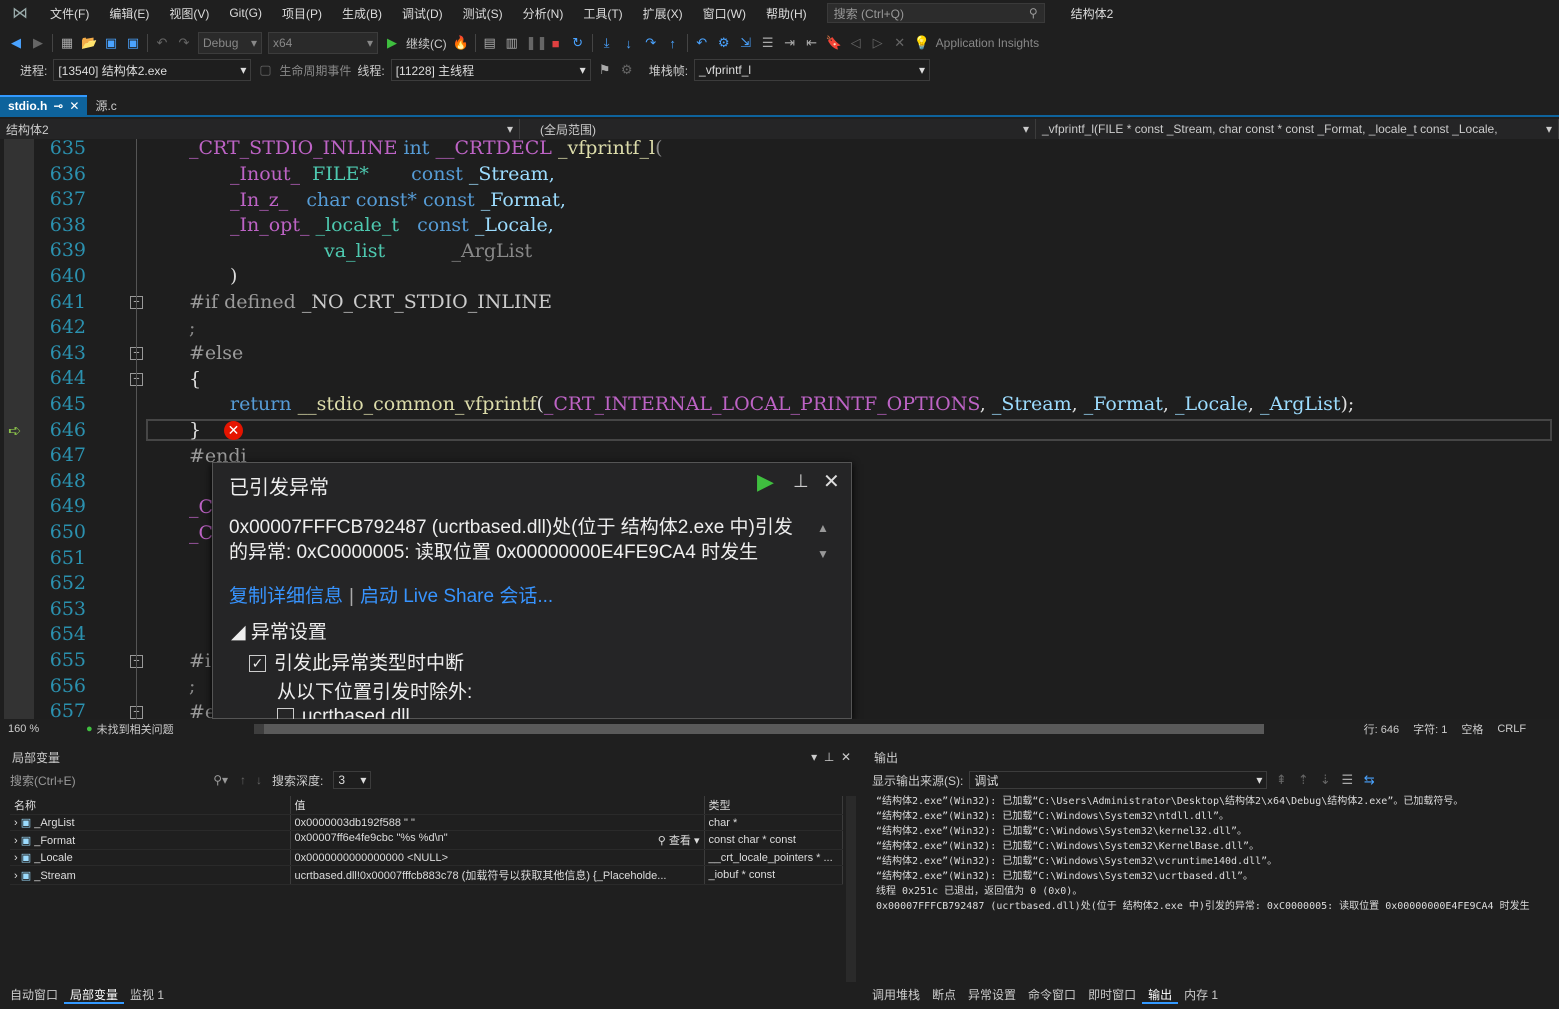  Describe the element at coordinates (302, 13) in the screenshot. I see `menu-project: 项目(P)` at that location.